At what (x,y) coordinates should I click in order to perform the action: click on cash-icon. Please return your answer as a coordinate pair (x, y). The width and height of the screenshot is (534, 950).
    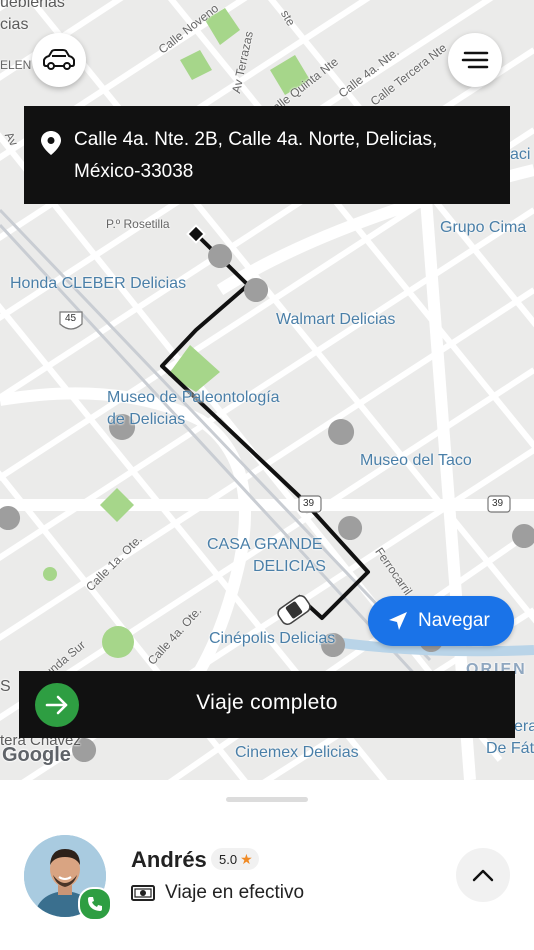
    Looking at the image, I should click on (143, 893).